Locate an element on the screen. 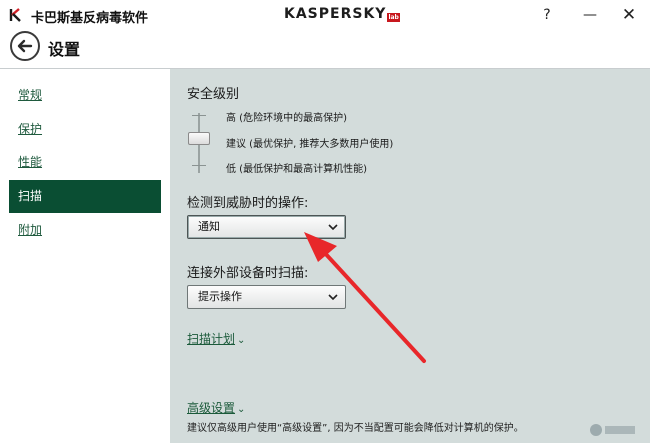 This screenshot has height=443, width=650. external-device-value: 提示操作 is located at coordinates (220, 296).